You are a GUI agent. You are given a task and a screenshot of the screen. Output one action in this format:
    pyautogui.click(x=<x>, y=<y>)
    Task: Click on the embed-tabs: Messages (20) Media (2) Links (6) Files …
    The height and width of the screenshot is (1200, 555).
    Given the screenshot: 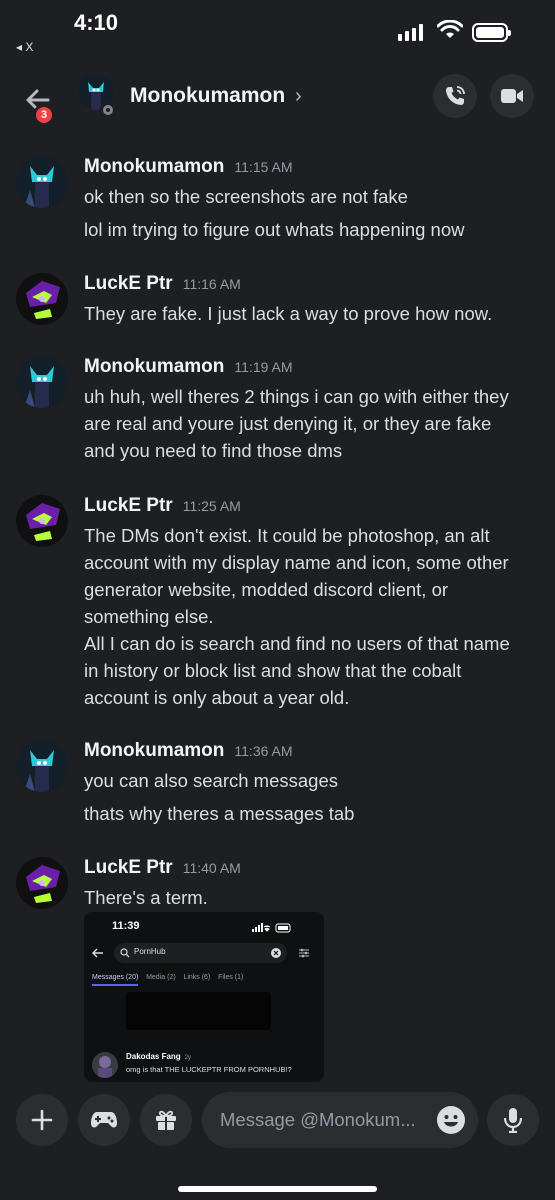 What is the action you would take?
    pyautogui.click(x=168, y=980)
    